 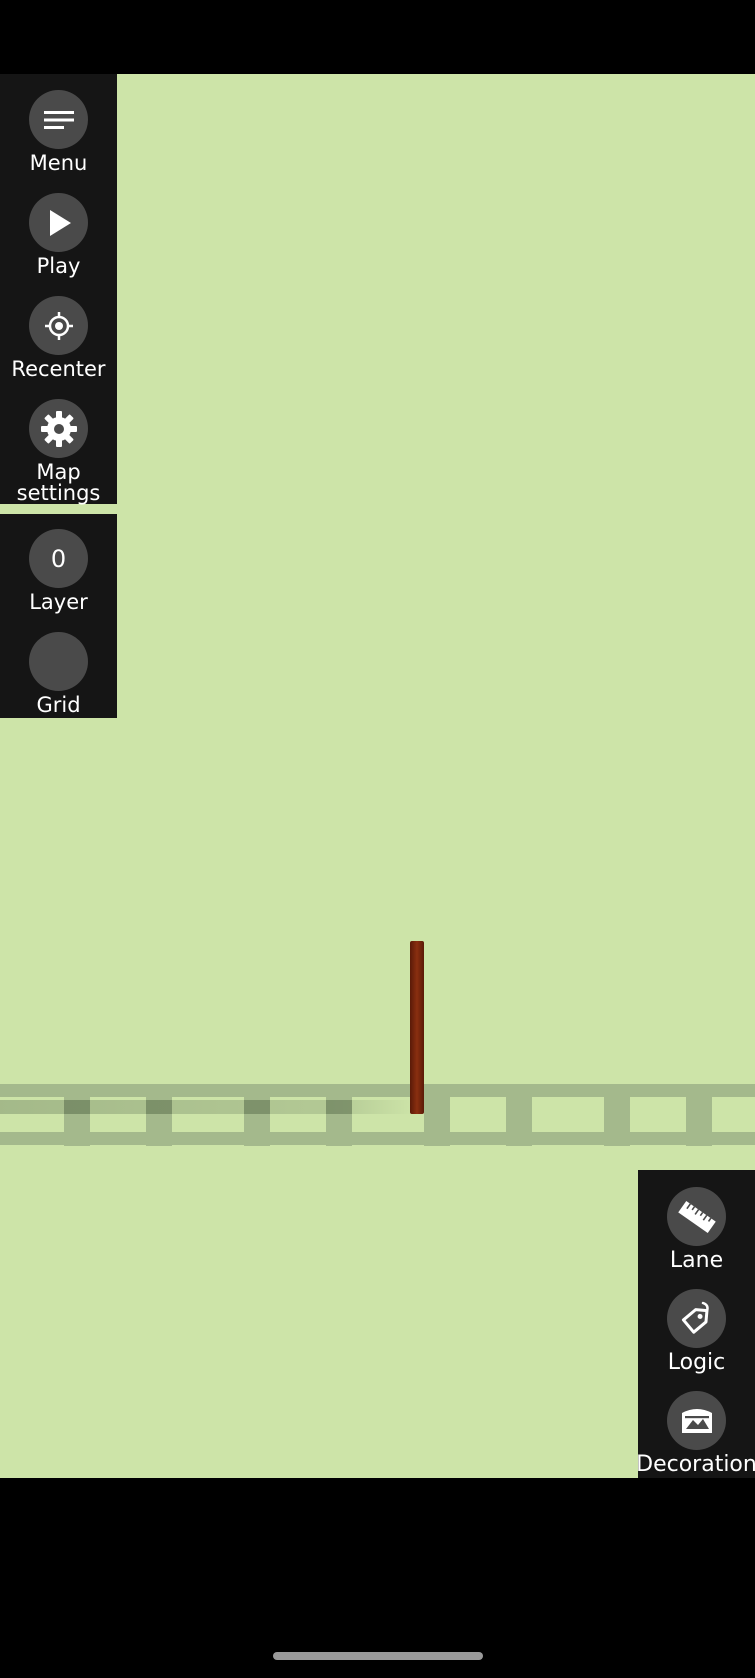 What do you see at coordinates (696, 1420) in the screenshot?
I see `picture-icon` at bounding box center [696, 1420].